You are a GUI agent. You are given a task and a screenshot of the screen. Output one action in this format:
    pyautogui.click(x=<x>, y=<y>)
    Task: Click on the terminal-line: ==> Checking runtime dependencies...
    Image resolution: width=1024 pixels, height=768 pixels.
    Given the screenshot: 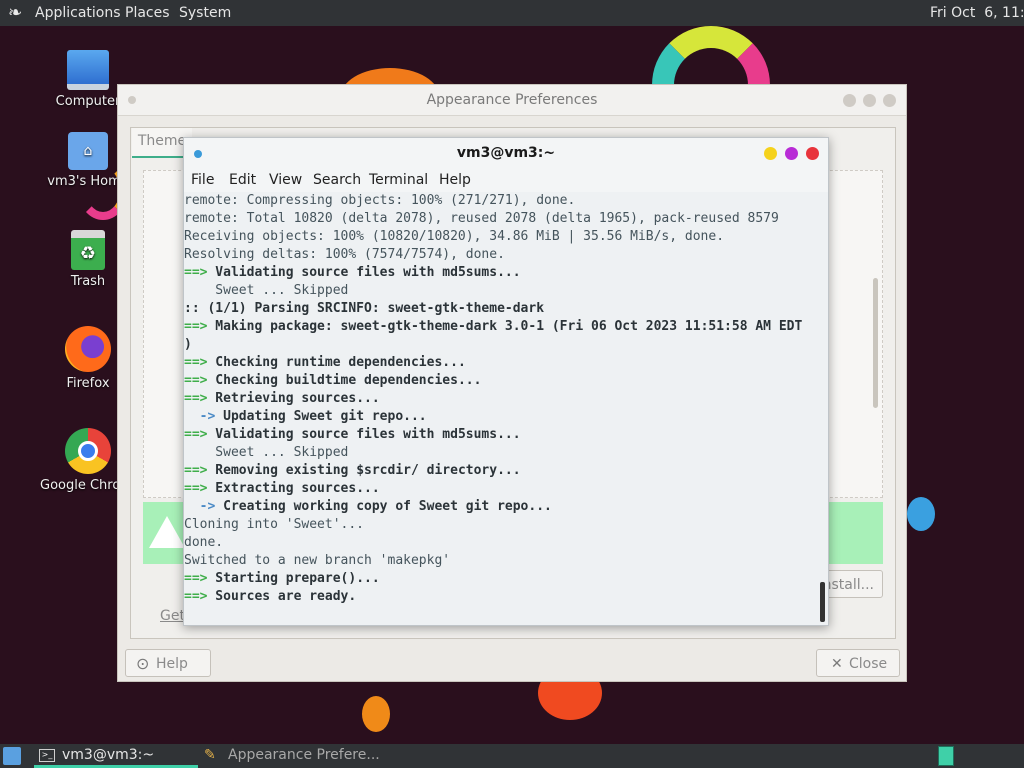 What is the action you would take?
    pyautogui.click(x=325, y=363)
    